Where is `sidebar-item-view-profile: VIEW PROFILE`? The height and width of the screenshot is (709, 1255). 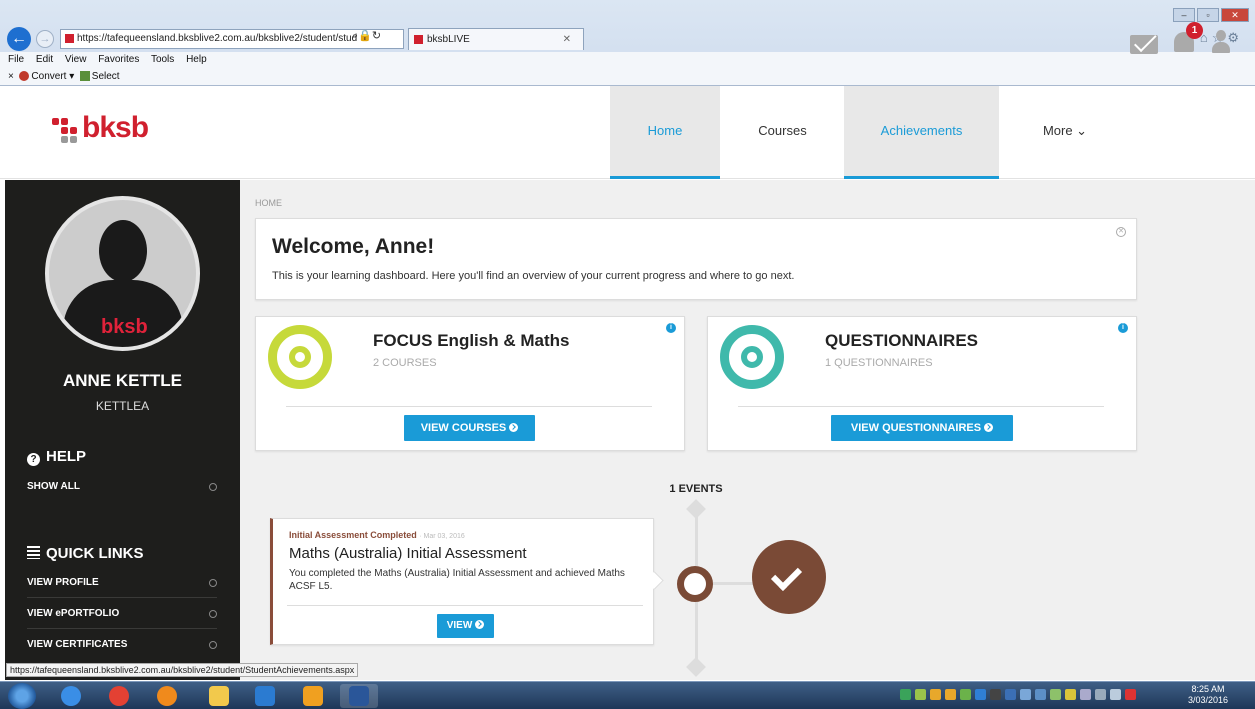
sidebar-item-view-profile: VIEW PROFILE is located at coordinates (122, 583).